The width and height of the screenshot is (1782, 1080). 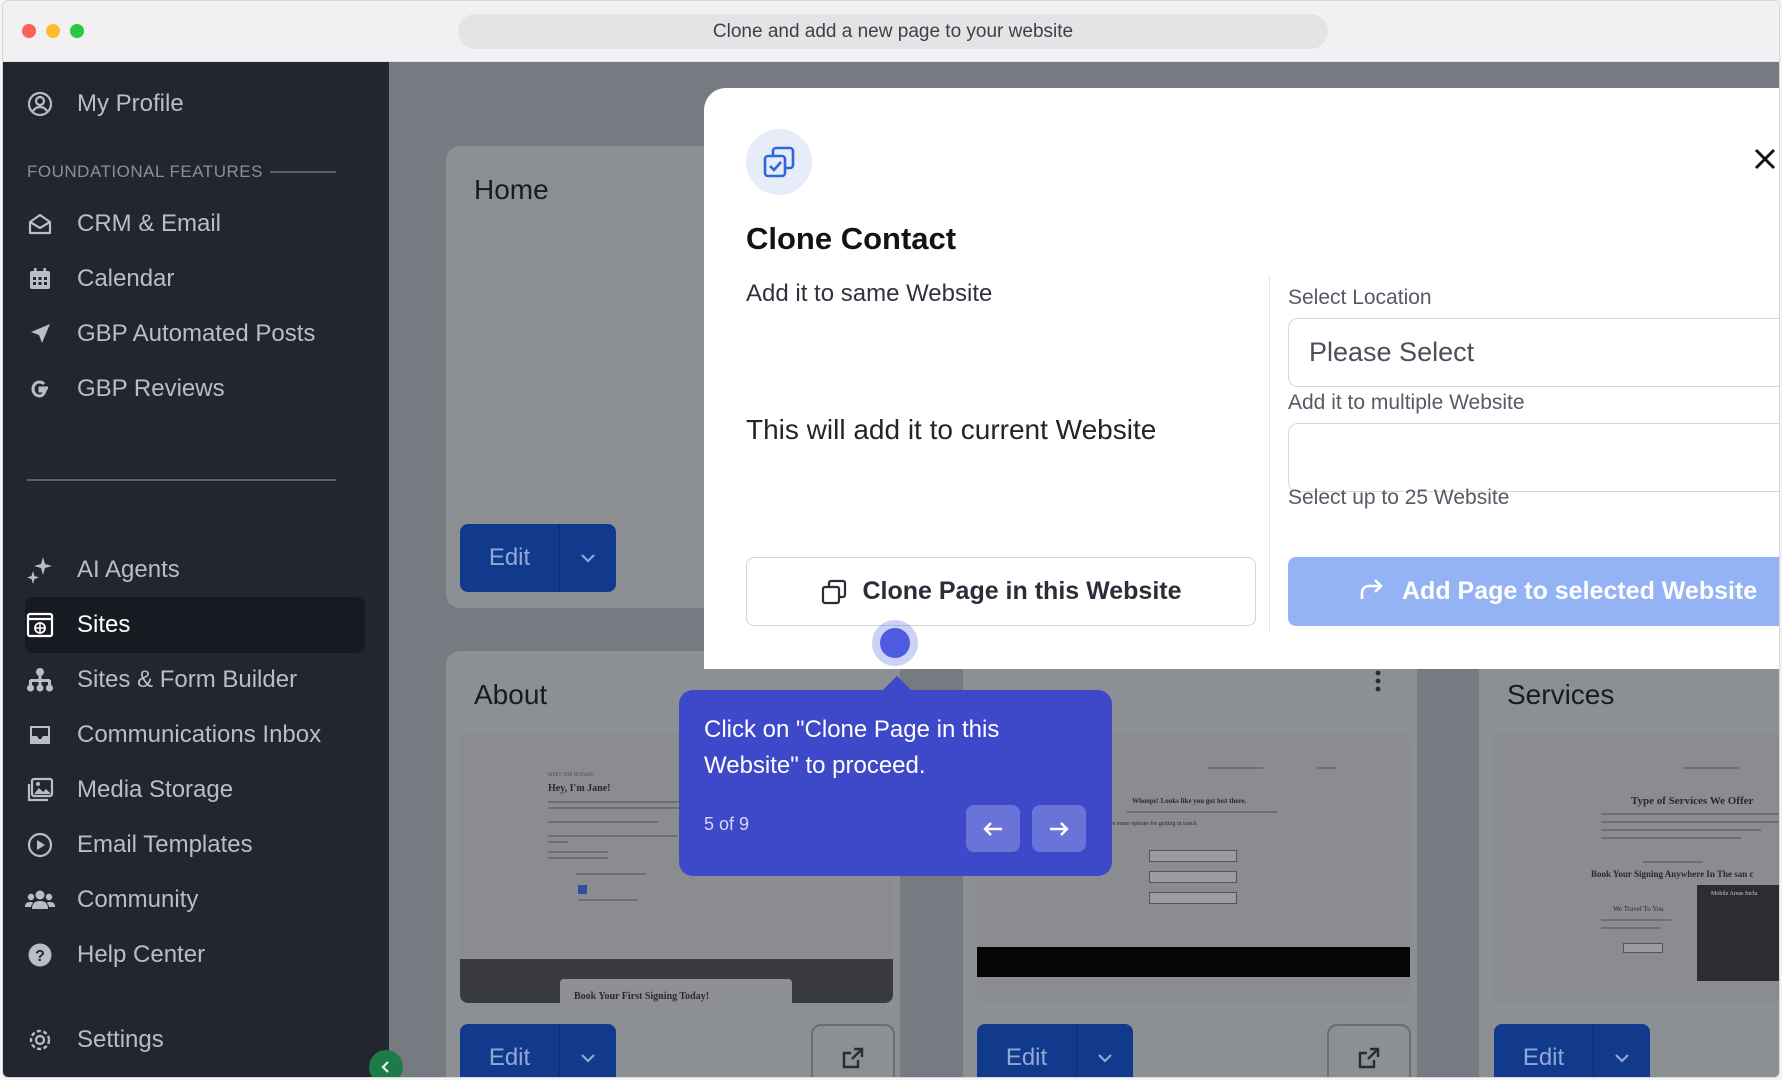 I want to click on clone-page-button-label: Clone Page in this Website, so click(x=1022, y=591).